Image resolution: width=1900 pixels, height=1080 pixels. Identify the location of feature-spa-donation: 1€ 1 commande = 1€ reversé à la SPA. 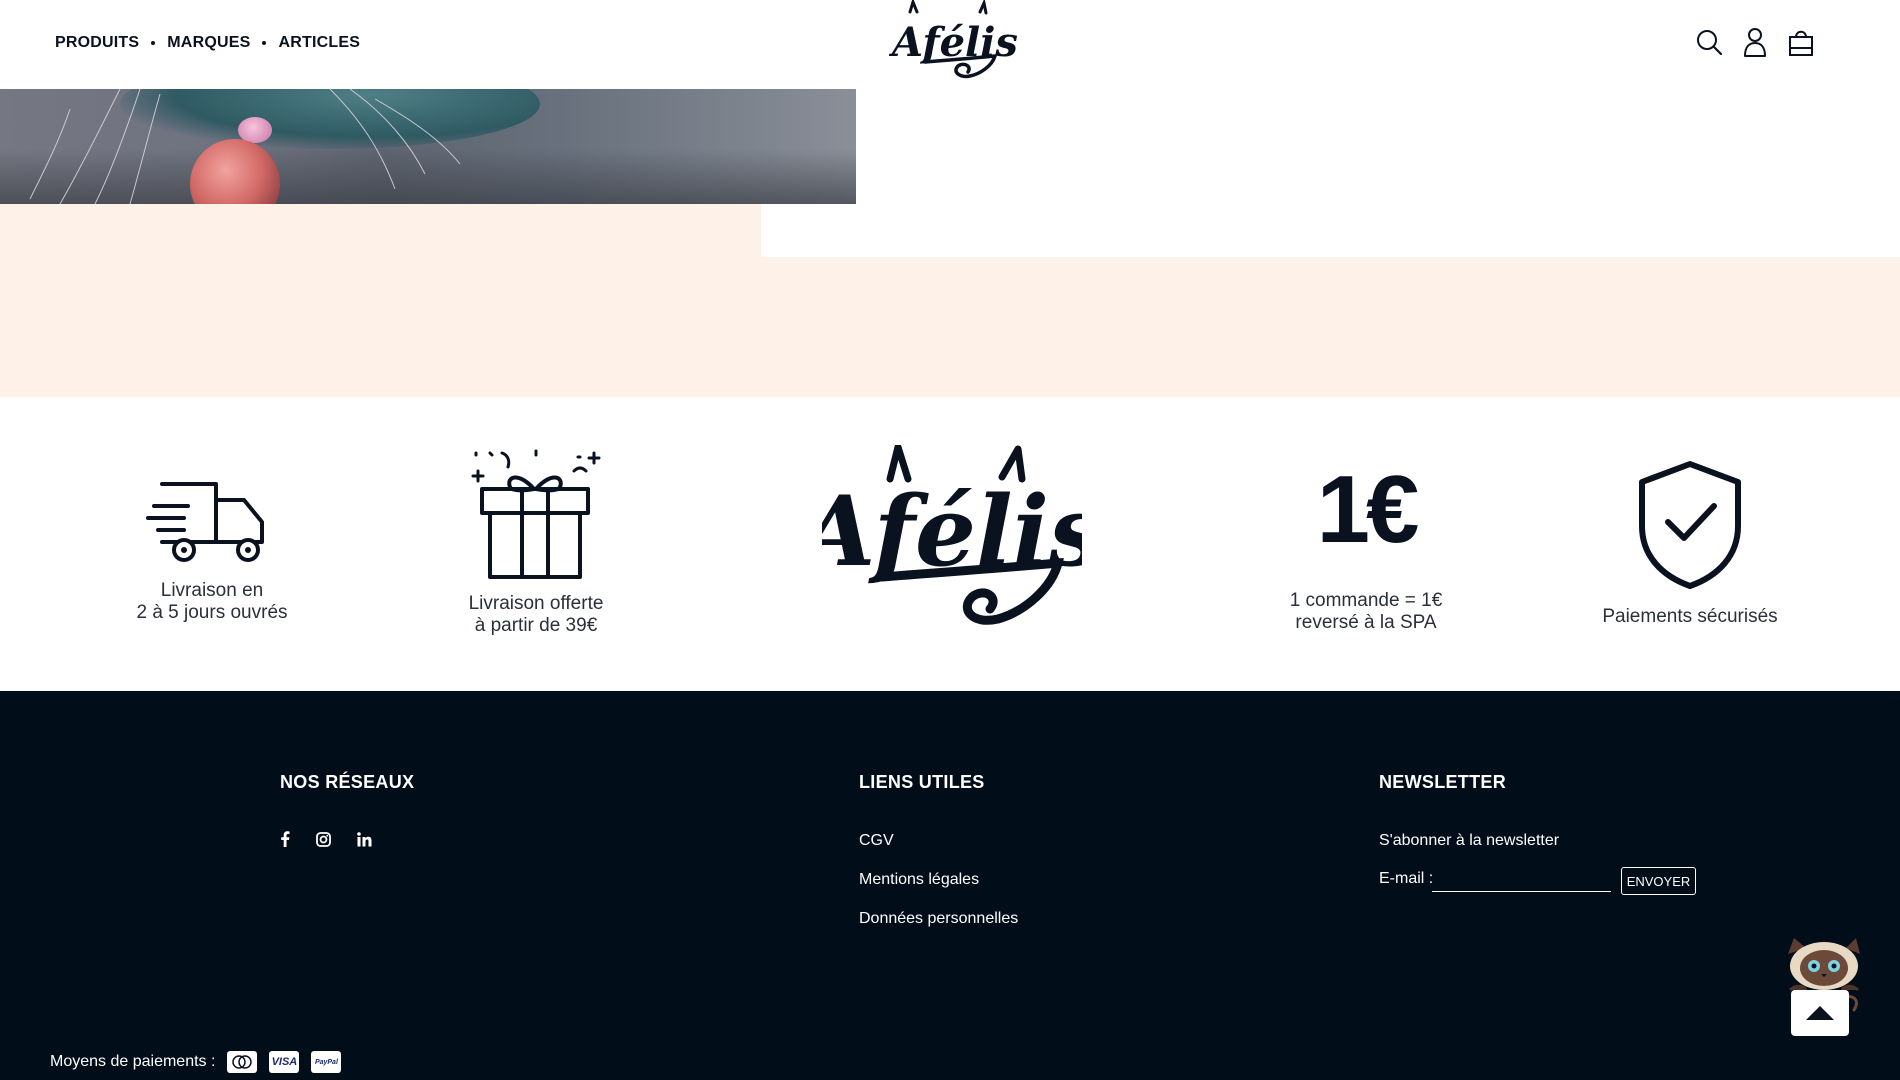
(1366, 545).